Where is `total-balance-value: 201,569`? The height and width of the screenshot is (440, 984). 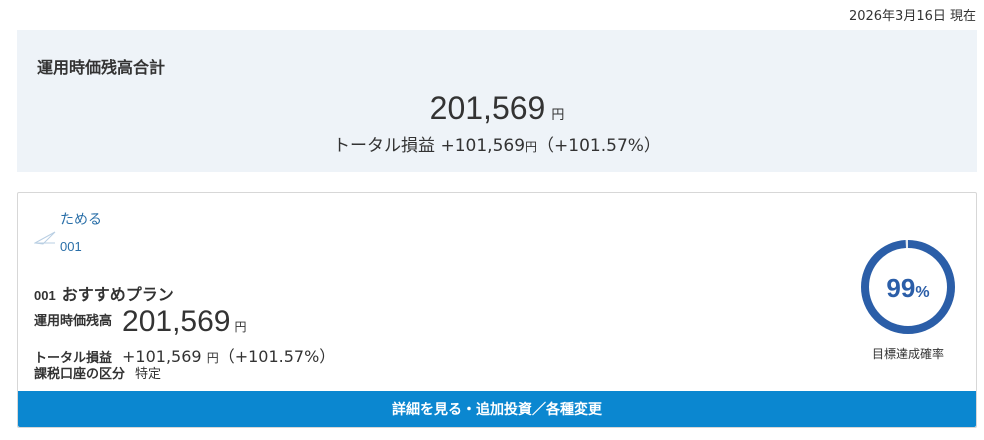
total-balance-value: 201,569 is located at coordinates (487, 108).